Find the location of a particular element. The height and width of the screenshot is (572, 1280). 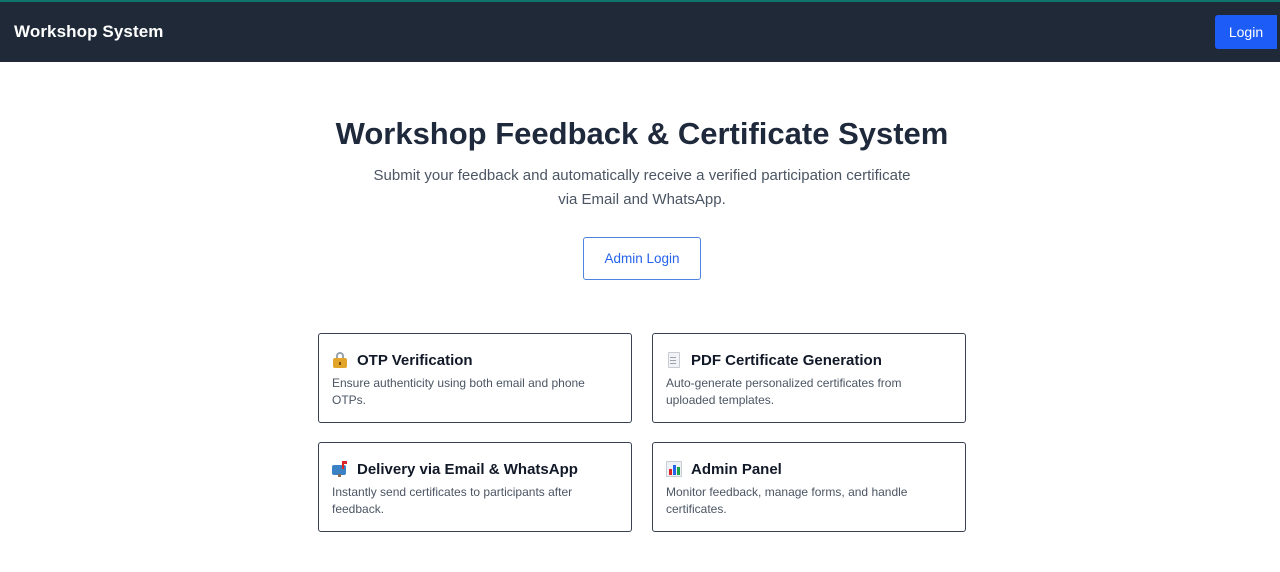

mailbox-icon is located at coordinates (340, 469).